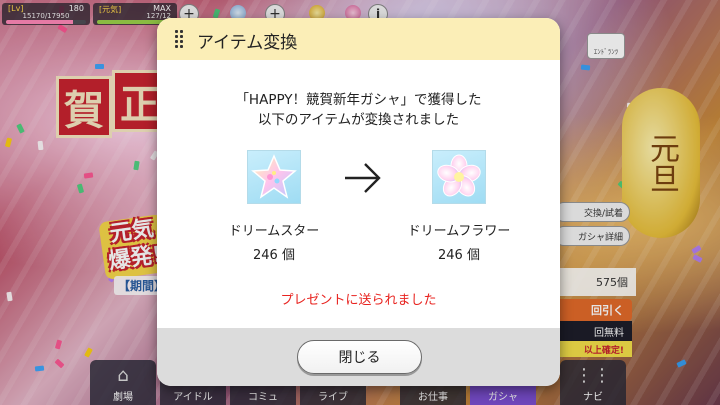 The image size is (720, 405). Describe the element at coordinates (363, 178) in the screenshot. I see `arrow-right-icon` at that location.